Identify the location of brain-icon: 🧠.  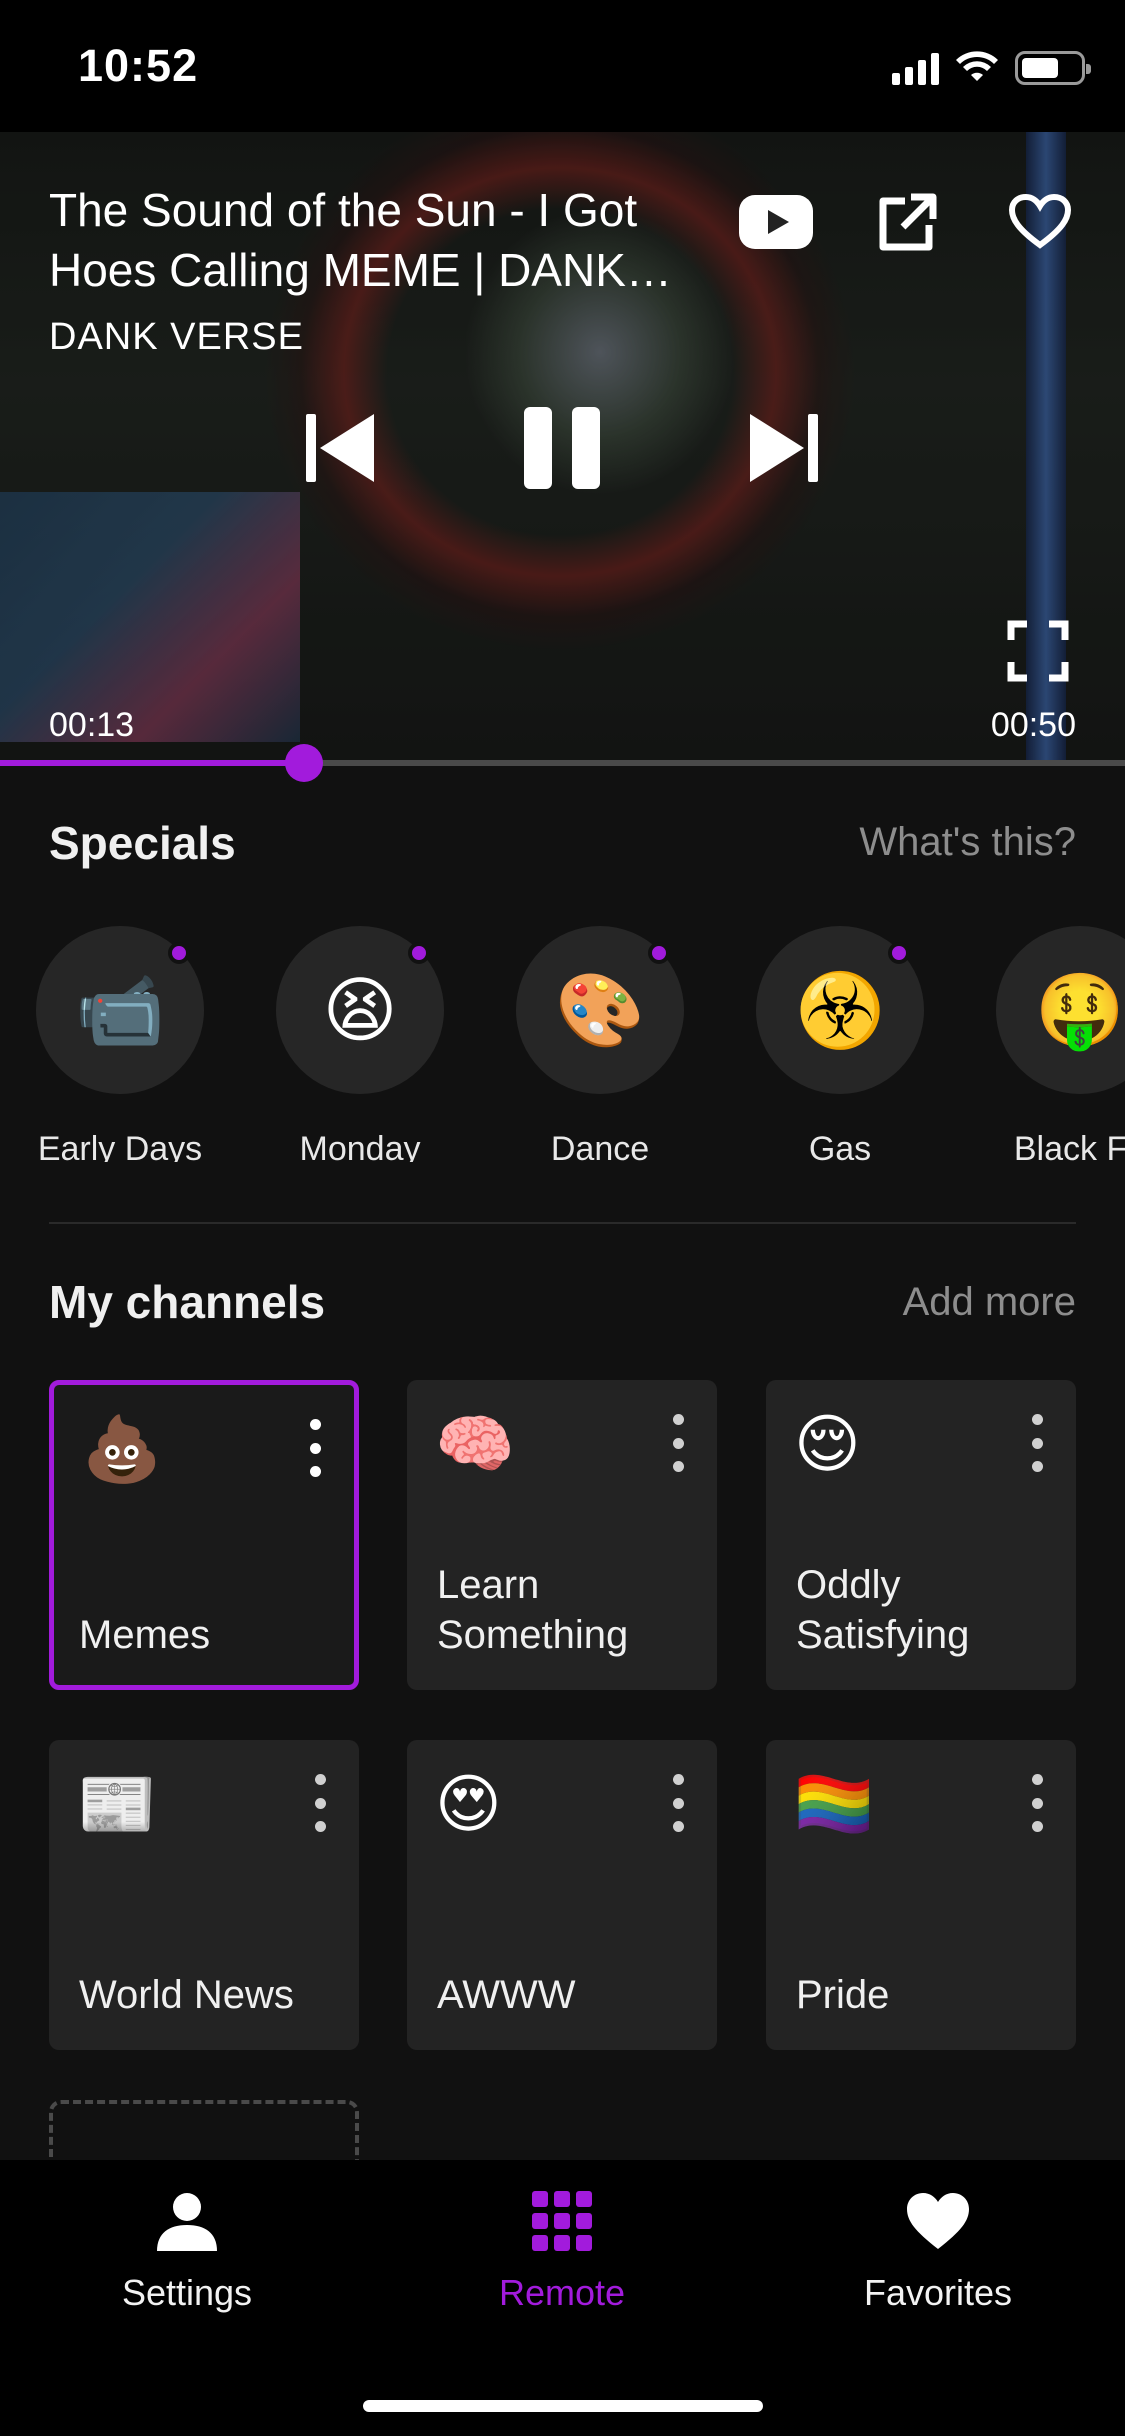
(475, 1444).